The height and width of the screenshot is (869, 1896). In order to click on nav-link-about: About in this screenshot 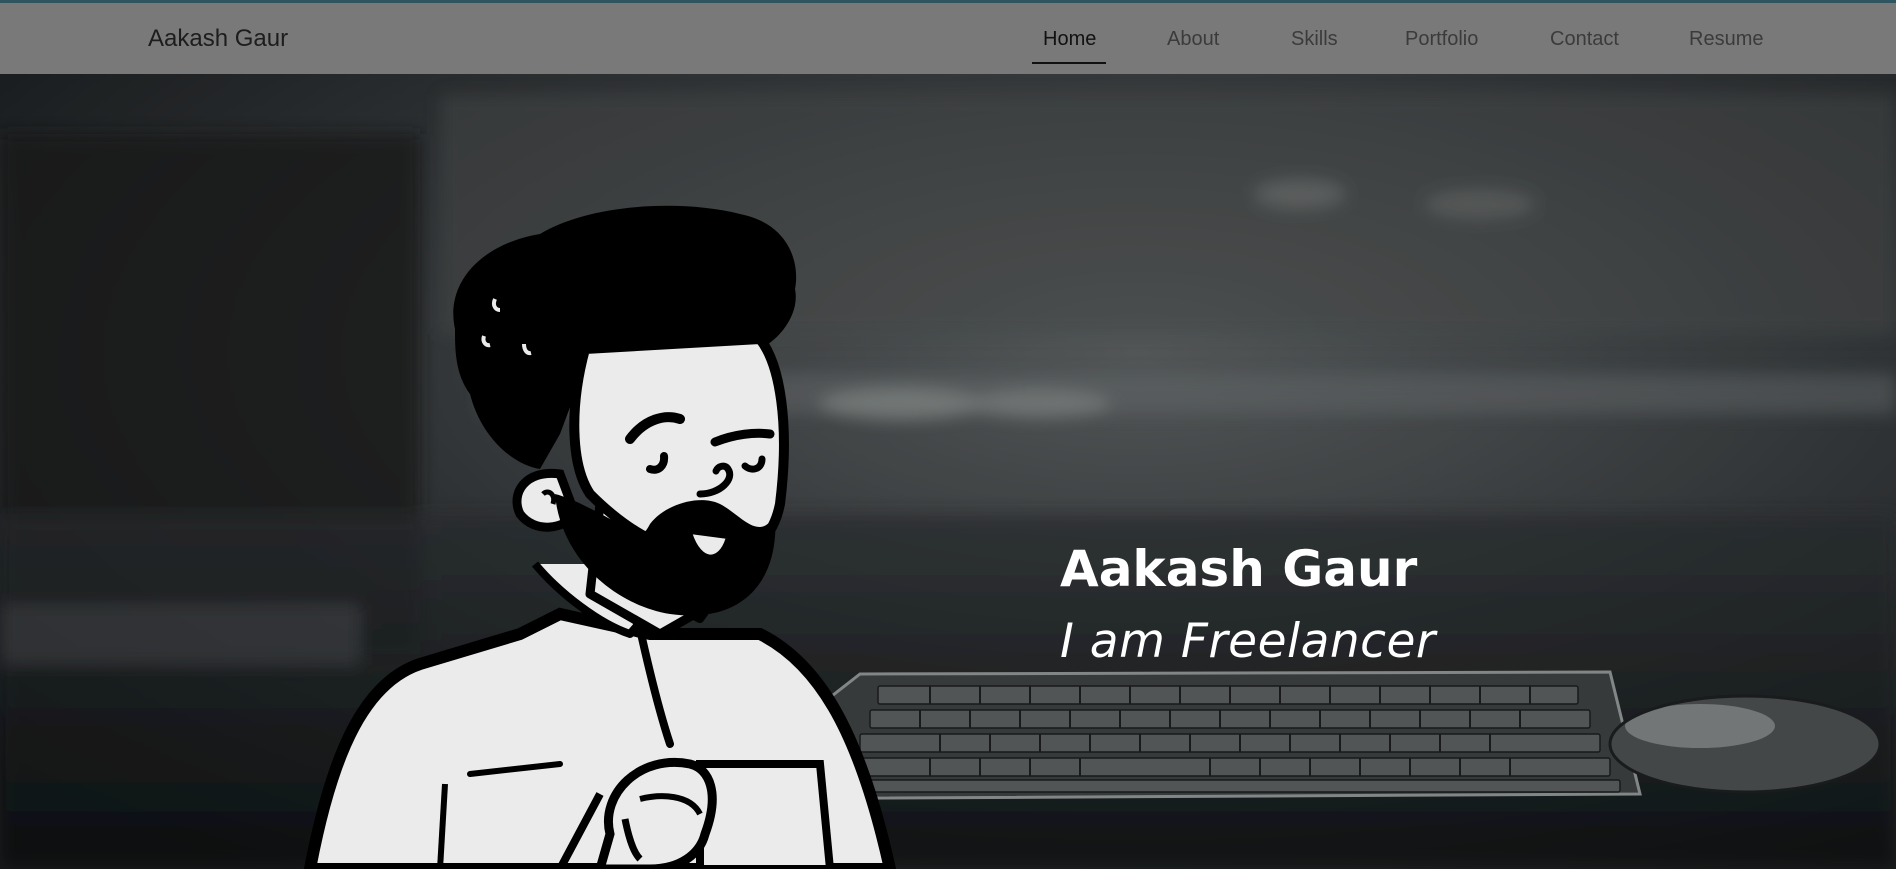, I will do `click(1193, 39)`.